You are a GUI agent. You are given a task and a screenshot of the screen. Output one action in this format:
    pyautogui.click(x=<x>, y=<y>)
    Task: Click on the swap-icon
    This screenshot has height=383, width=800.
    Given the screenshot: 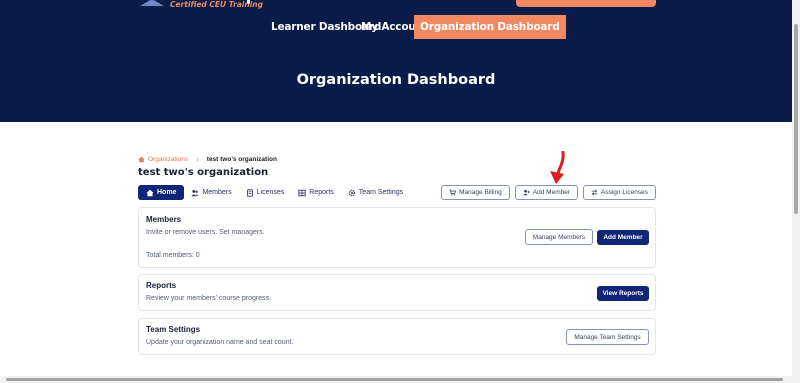 What is the action you would take?
    pyautogui.click(x=594, y=192)
    